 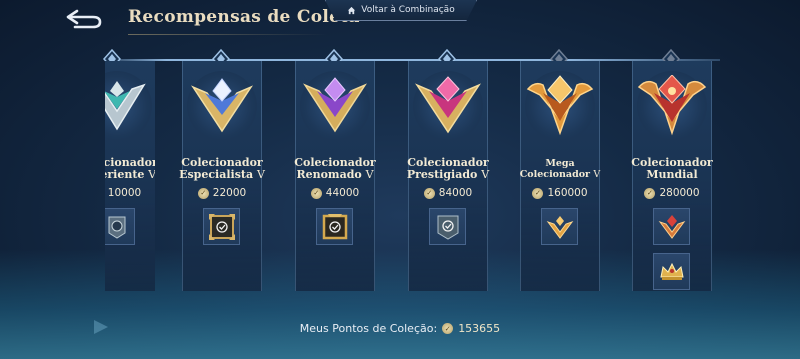 I want to click on armor-frame-check-icon, so click(x=447, y=227).